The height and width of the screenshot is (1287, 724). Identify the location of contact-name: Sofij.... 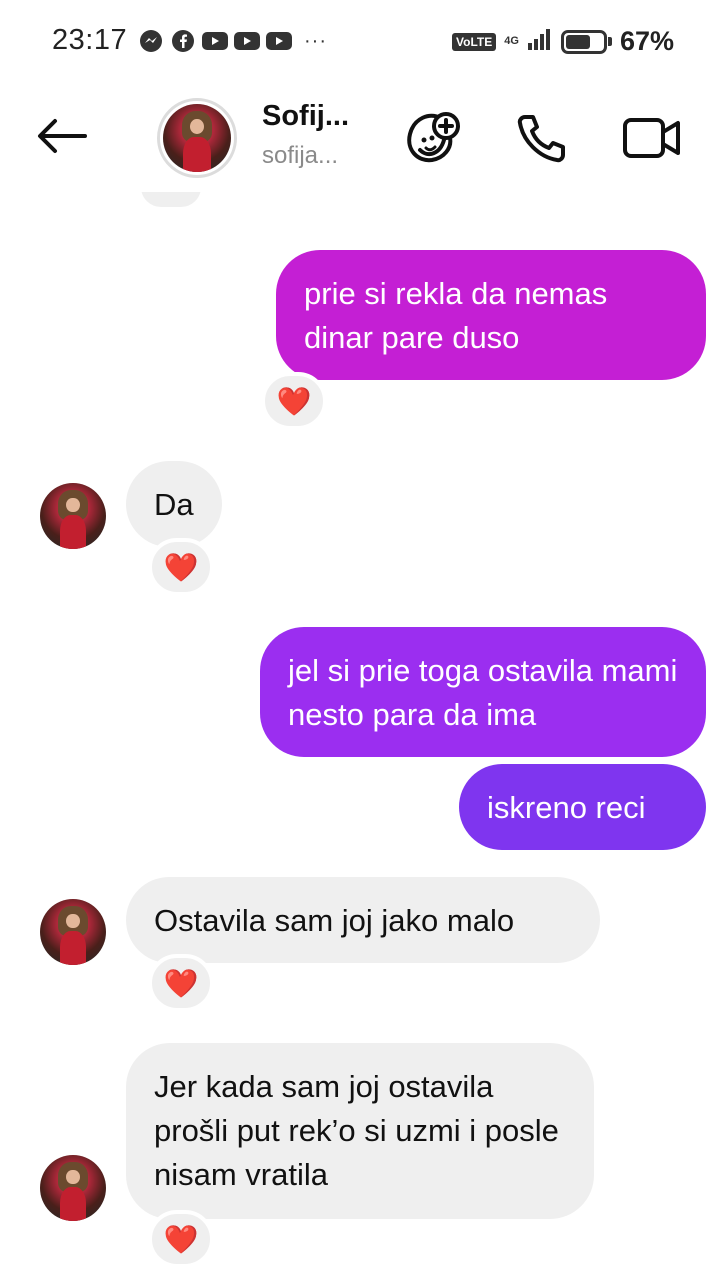
(305, 116).